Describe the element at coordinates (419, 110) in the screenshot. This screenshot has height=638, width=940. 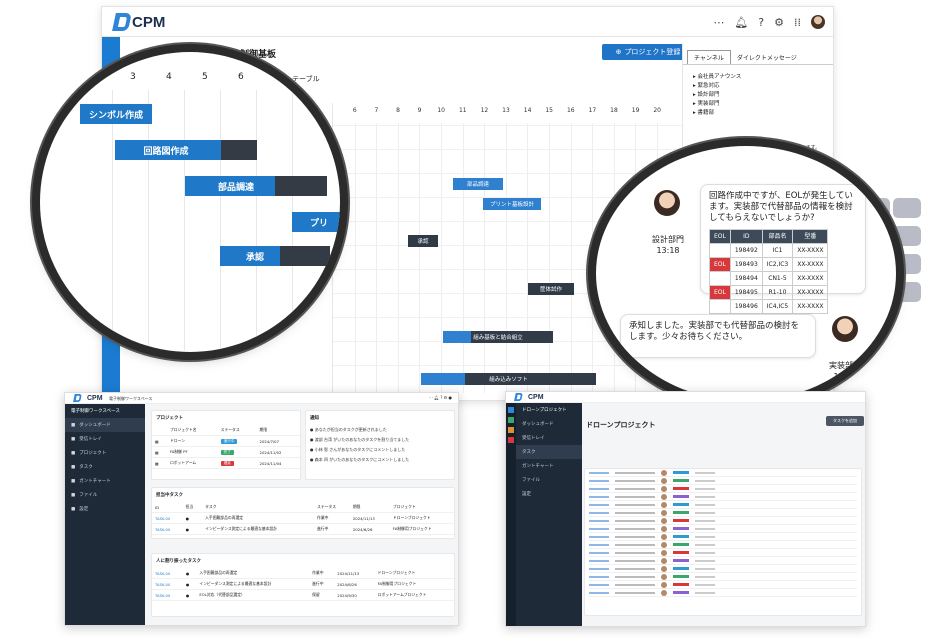
I see `day-label: 9` at that location.